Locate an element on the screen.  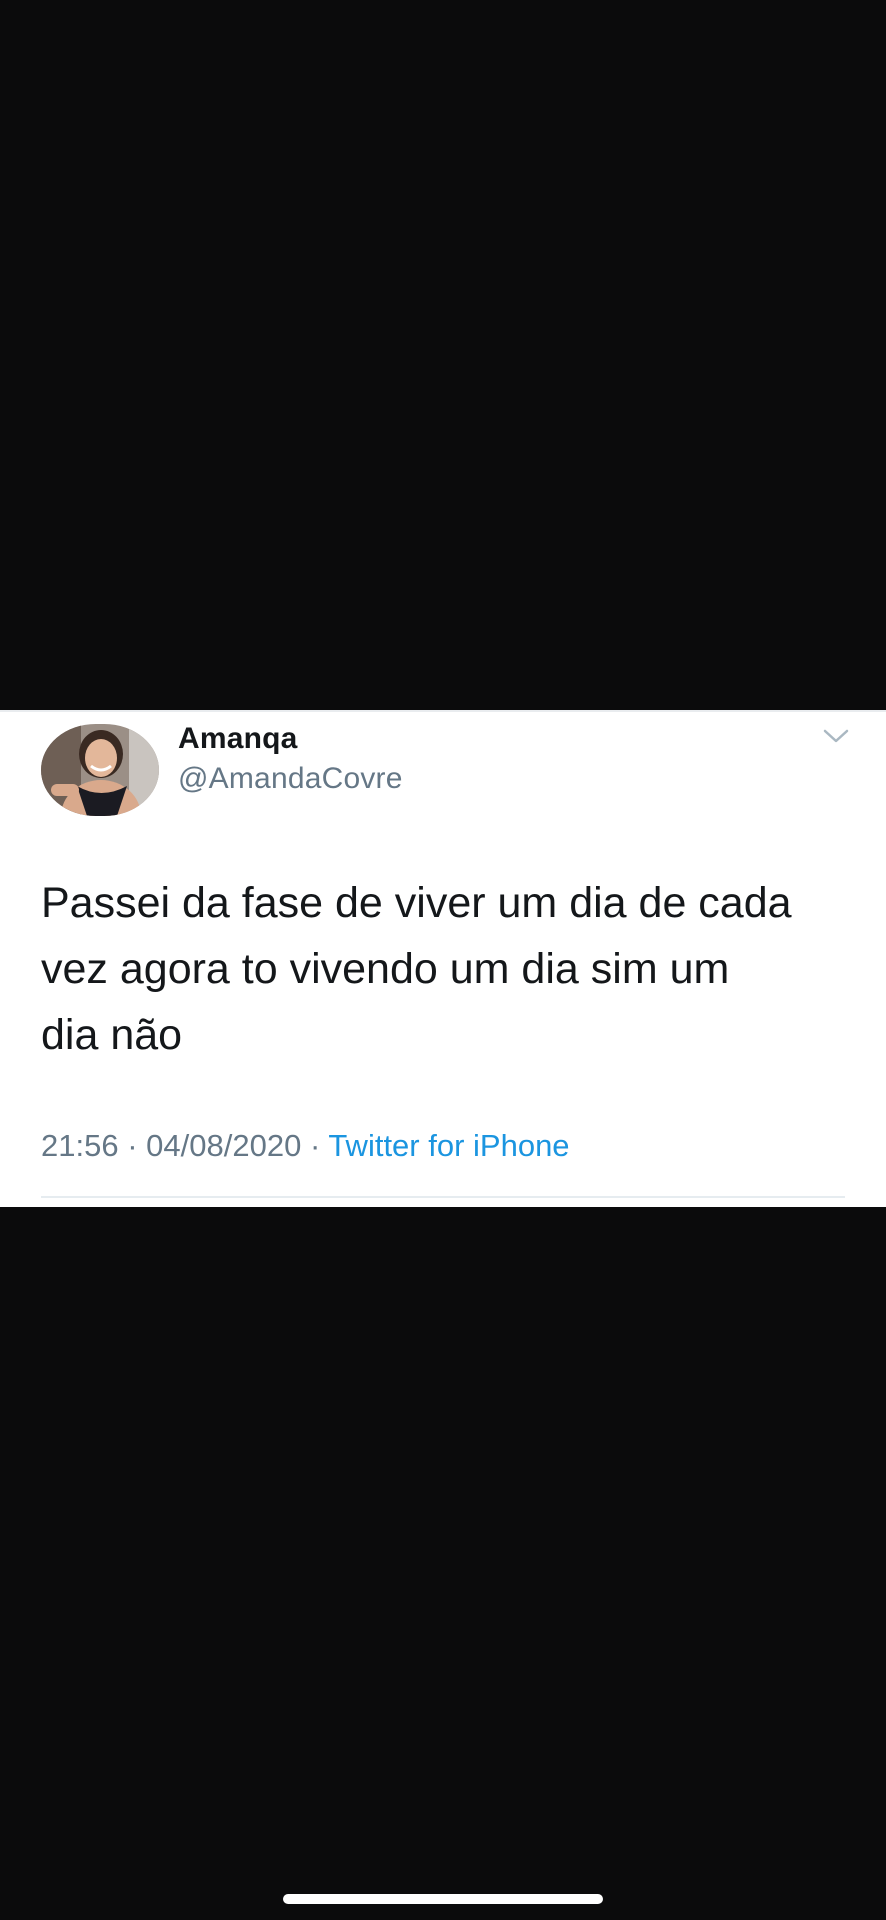
tweet-time: 21:56 is located at coordinates (80, 1145).